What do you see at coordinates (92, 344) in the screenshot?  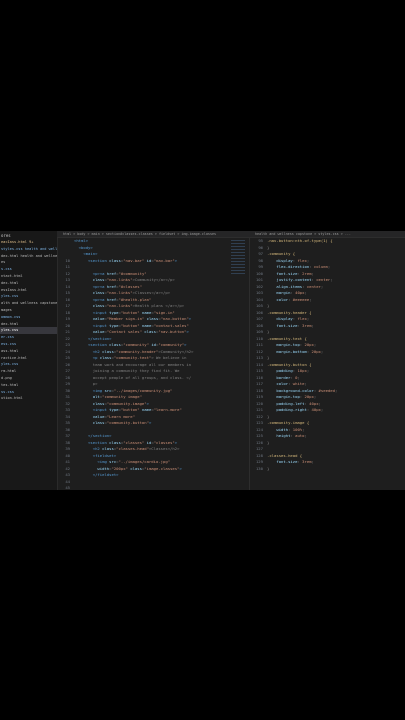 I see `code-token: <section` at bounding box center [92, 344].